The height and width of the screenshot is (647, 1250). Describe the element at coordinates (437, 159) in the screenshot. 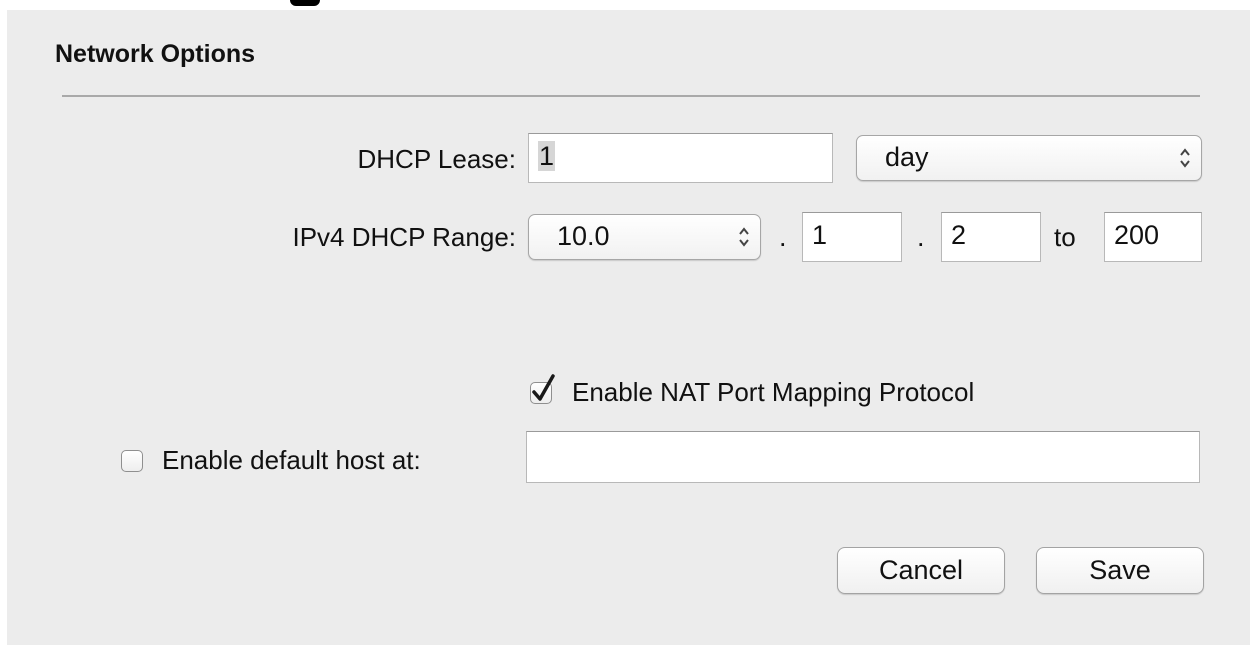

I see `dhcp-lease-label: DHCP Lease:` at that location.